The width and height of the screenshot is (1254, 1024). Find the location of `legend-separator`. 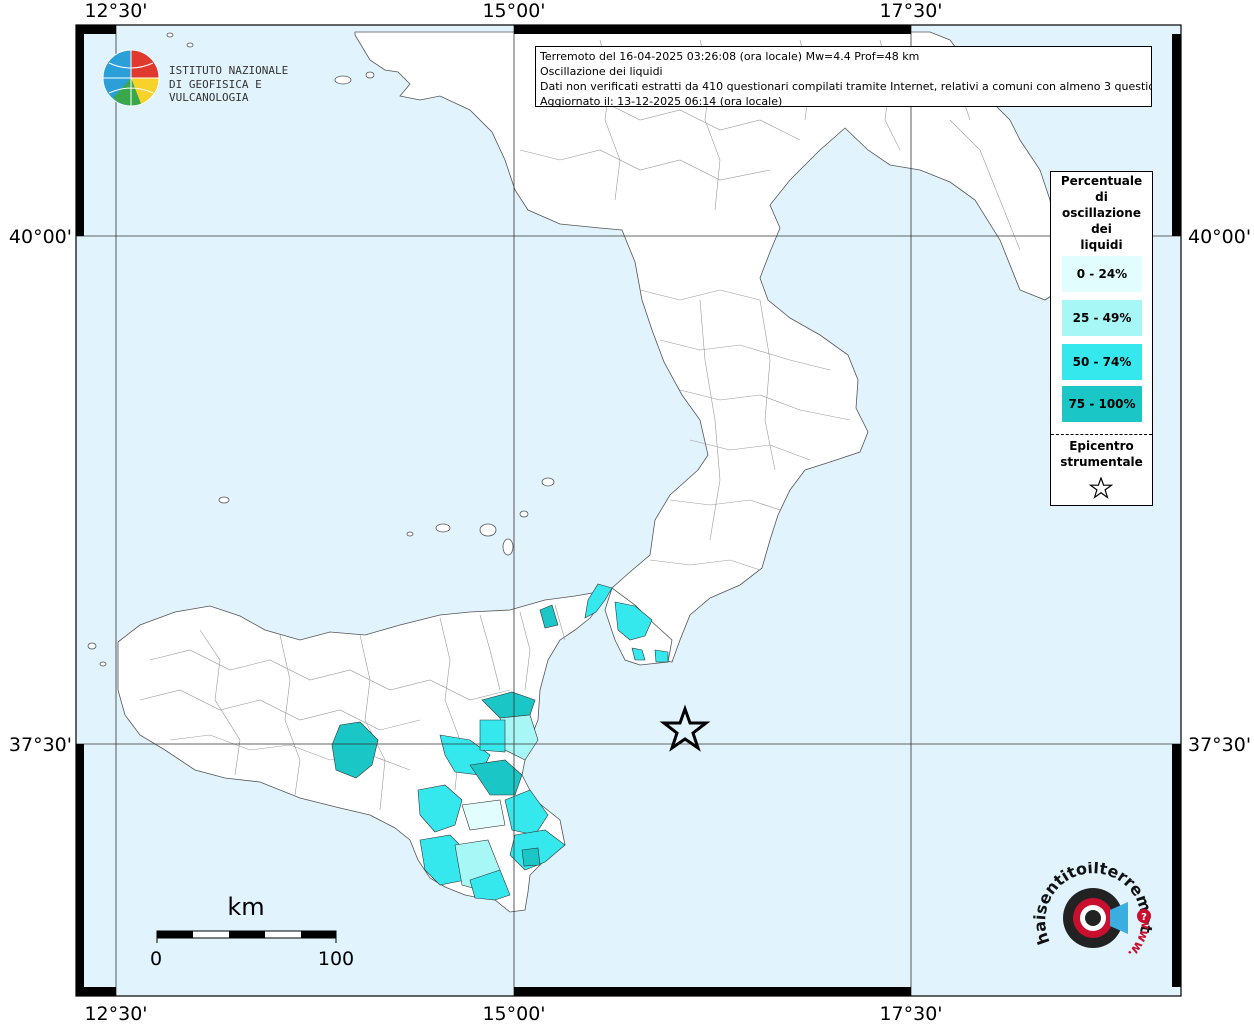

legend-separator is located at coordinates (1101, 434).